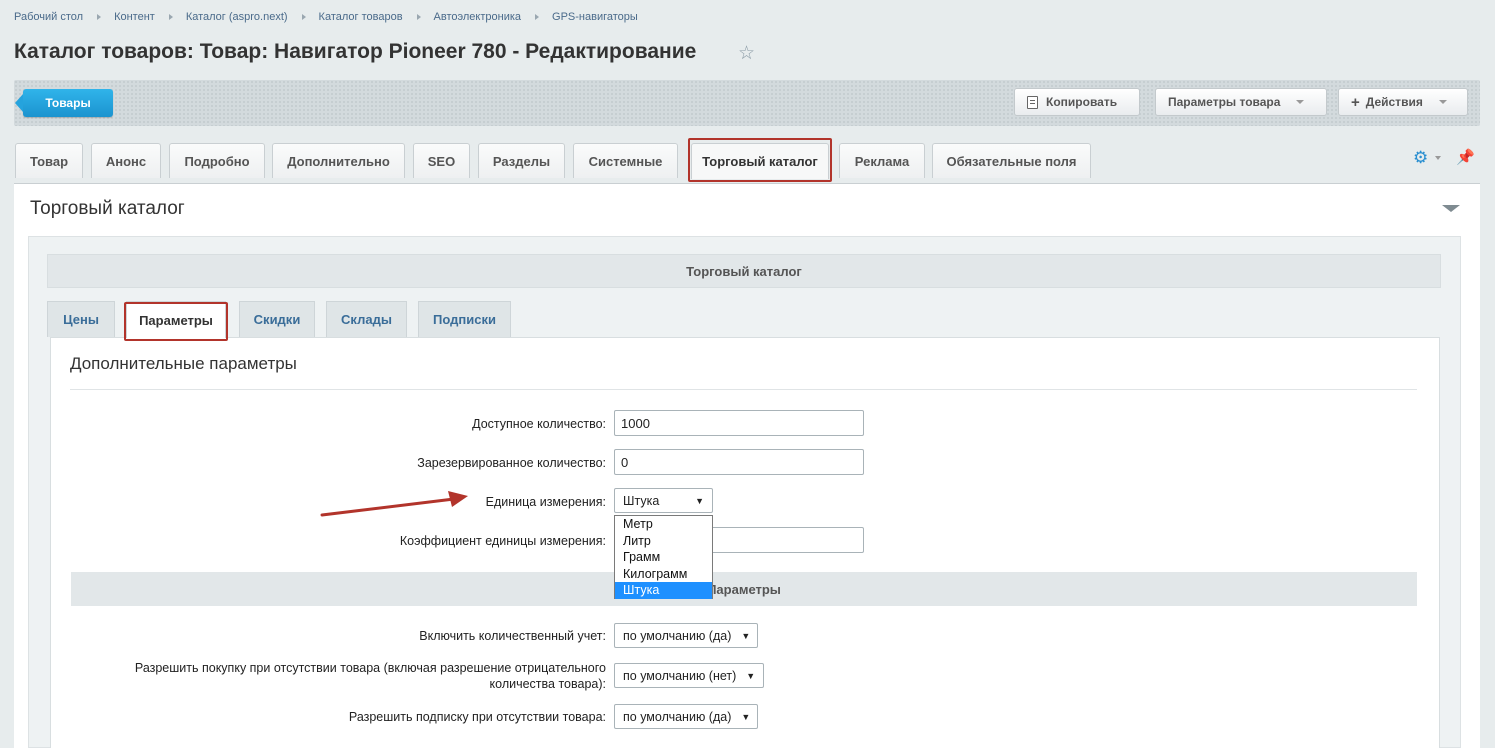 This screenshot has height=748, width=1495. What do you see at coordinates (1451, 208) in the screenshot?
I see `collapse-icon` at bounding box center [1451, 208].